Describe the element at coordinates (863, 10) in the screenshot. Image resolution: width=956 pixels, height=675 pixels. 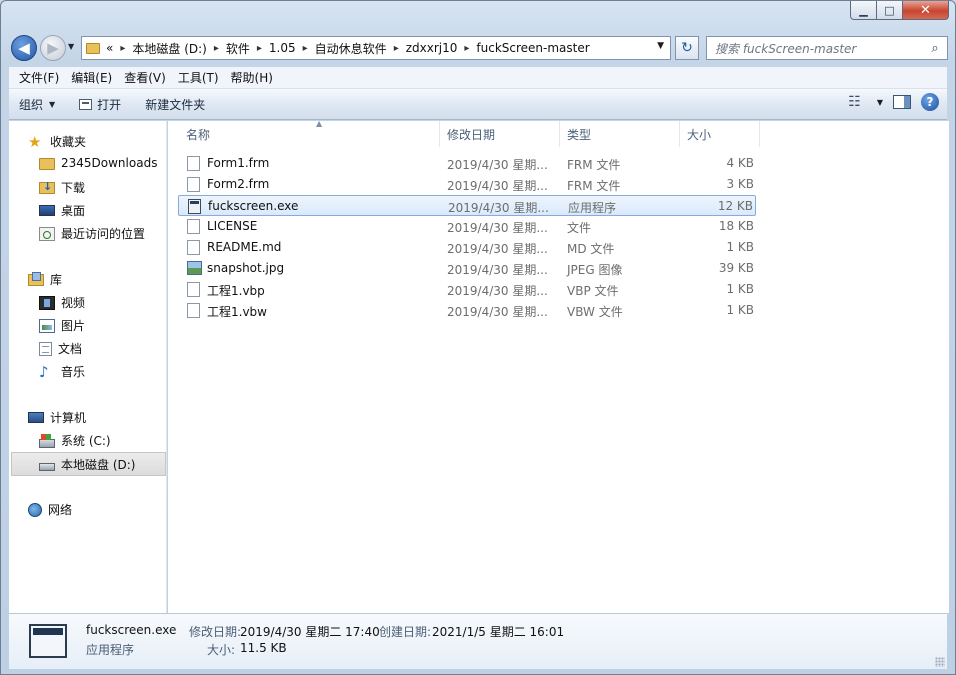
I see `minimize-button: ▁` at that location.